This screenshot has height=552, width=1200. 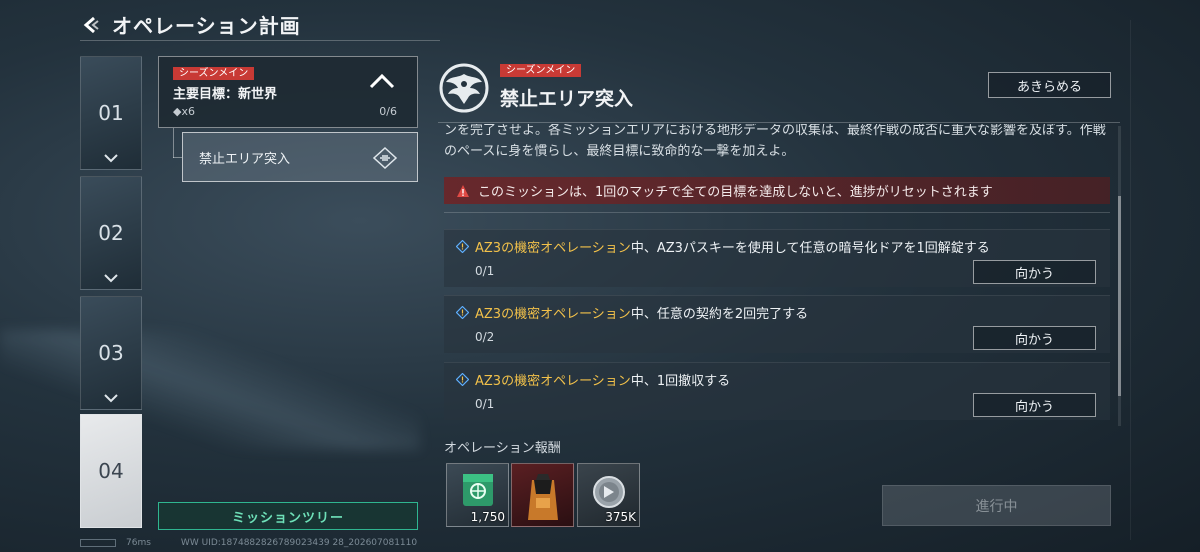 What do you see at coordinates (385, 158) in the screenshot?
I see `diamond-marker-icon` at bounding box center [385, 158].